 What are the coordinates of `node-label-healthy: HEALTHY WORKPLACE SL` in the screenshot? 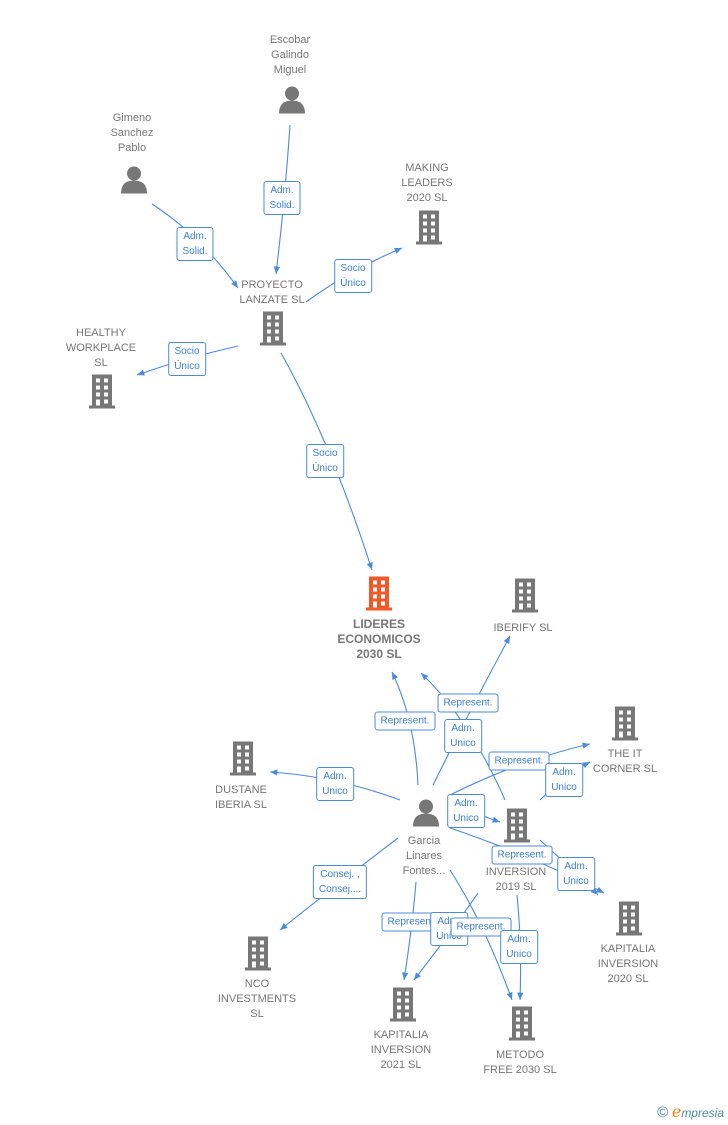 It's located at (101, 348).